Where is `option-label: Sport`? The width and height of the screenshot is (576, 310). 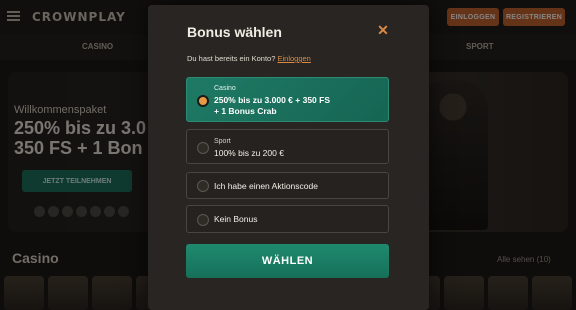 option-label: Sport is located at coordinates (222, 141).